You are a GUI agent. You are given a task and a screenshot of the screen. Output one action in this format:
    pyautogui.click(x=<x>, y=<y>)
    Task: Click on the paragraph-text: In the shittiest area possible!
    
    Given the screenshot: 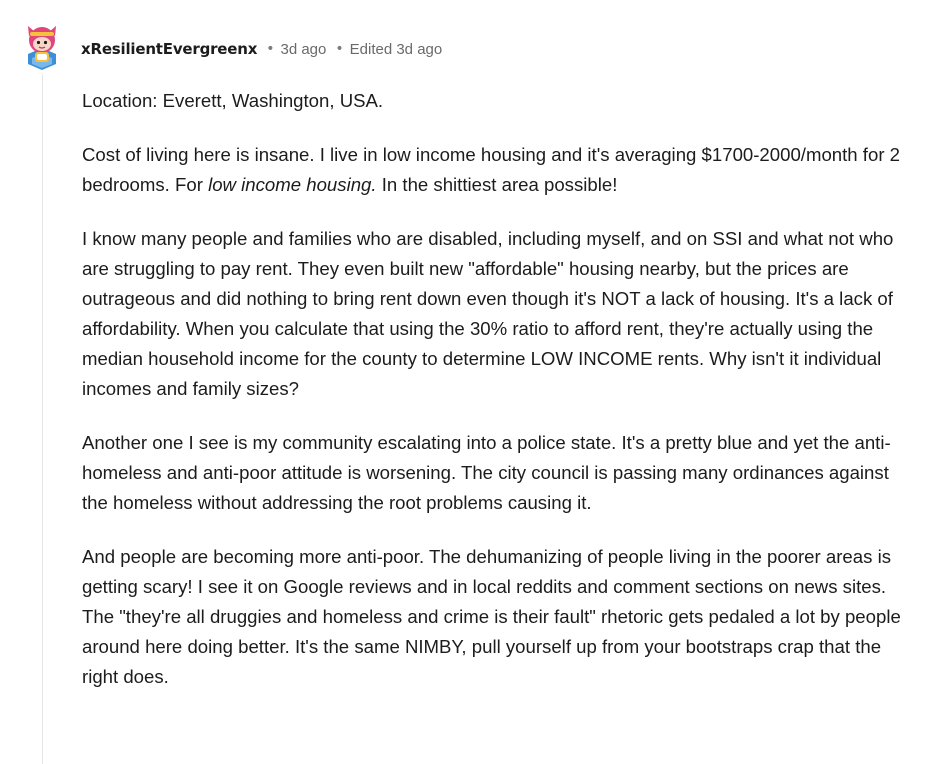 What is the action you would take?
    pyautogui.click(x=497, y=184)
    